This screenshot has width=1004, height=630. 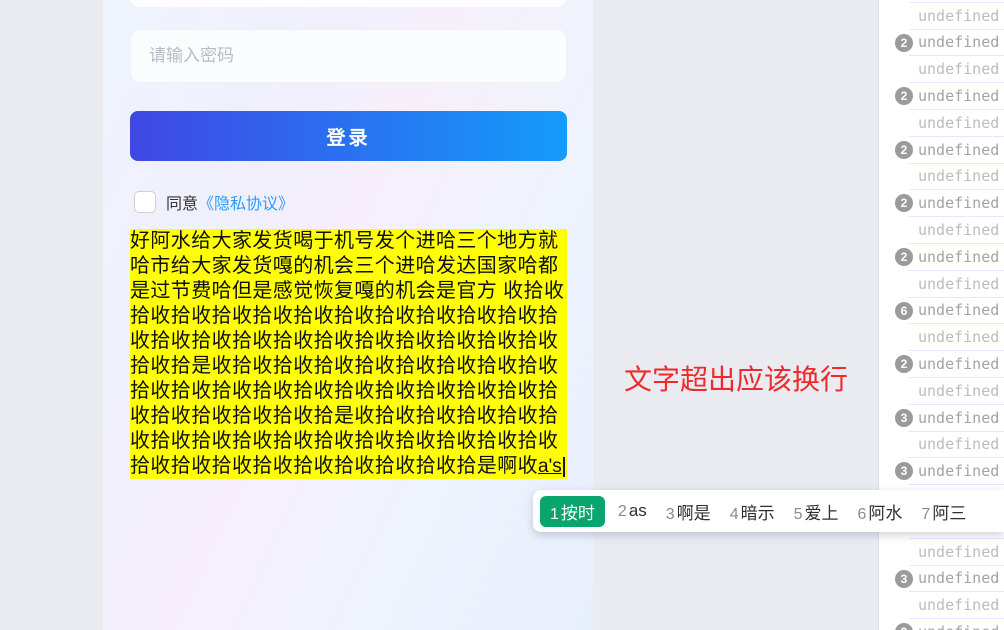 What do you see at coordinates (554, 514) in the screenshot?
I see `candidate-number: 1` at bounding box center [554, 514].